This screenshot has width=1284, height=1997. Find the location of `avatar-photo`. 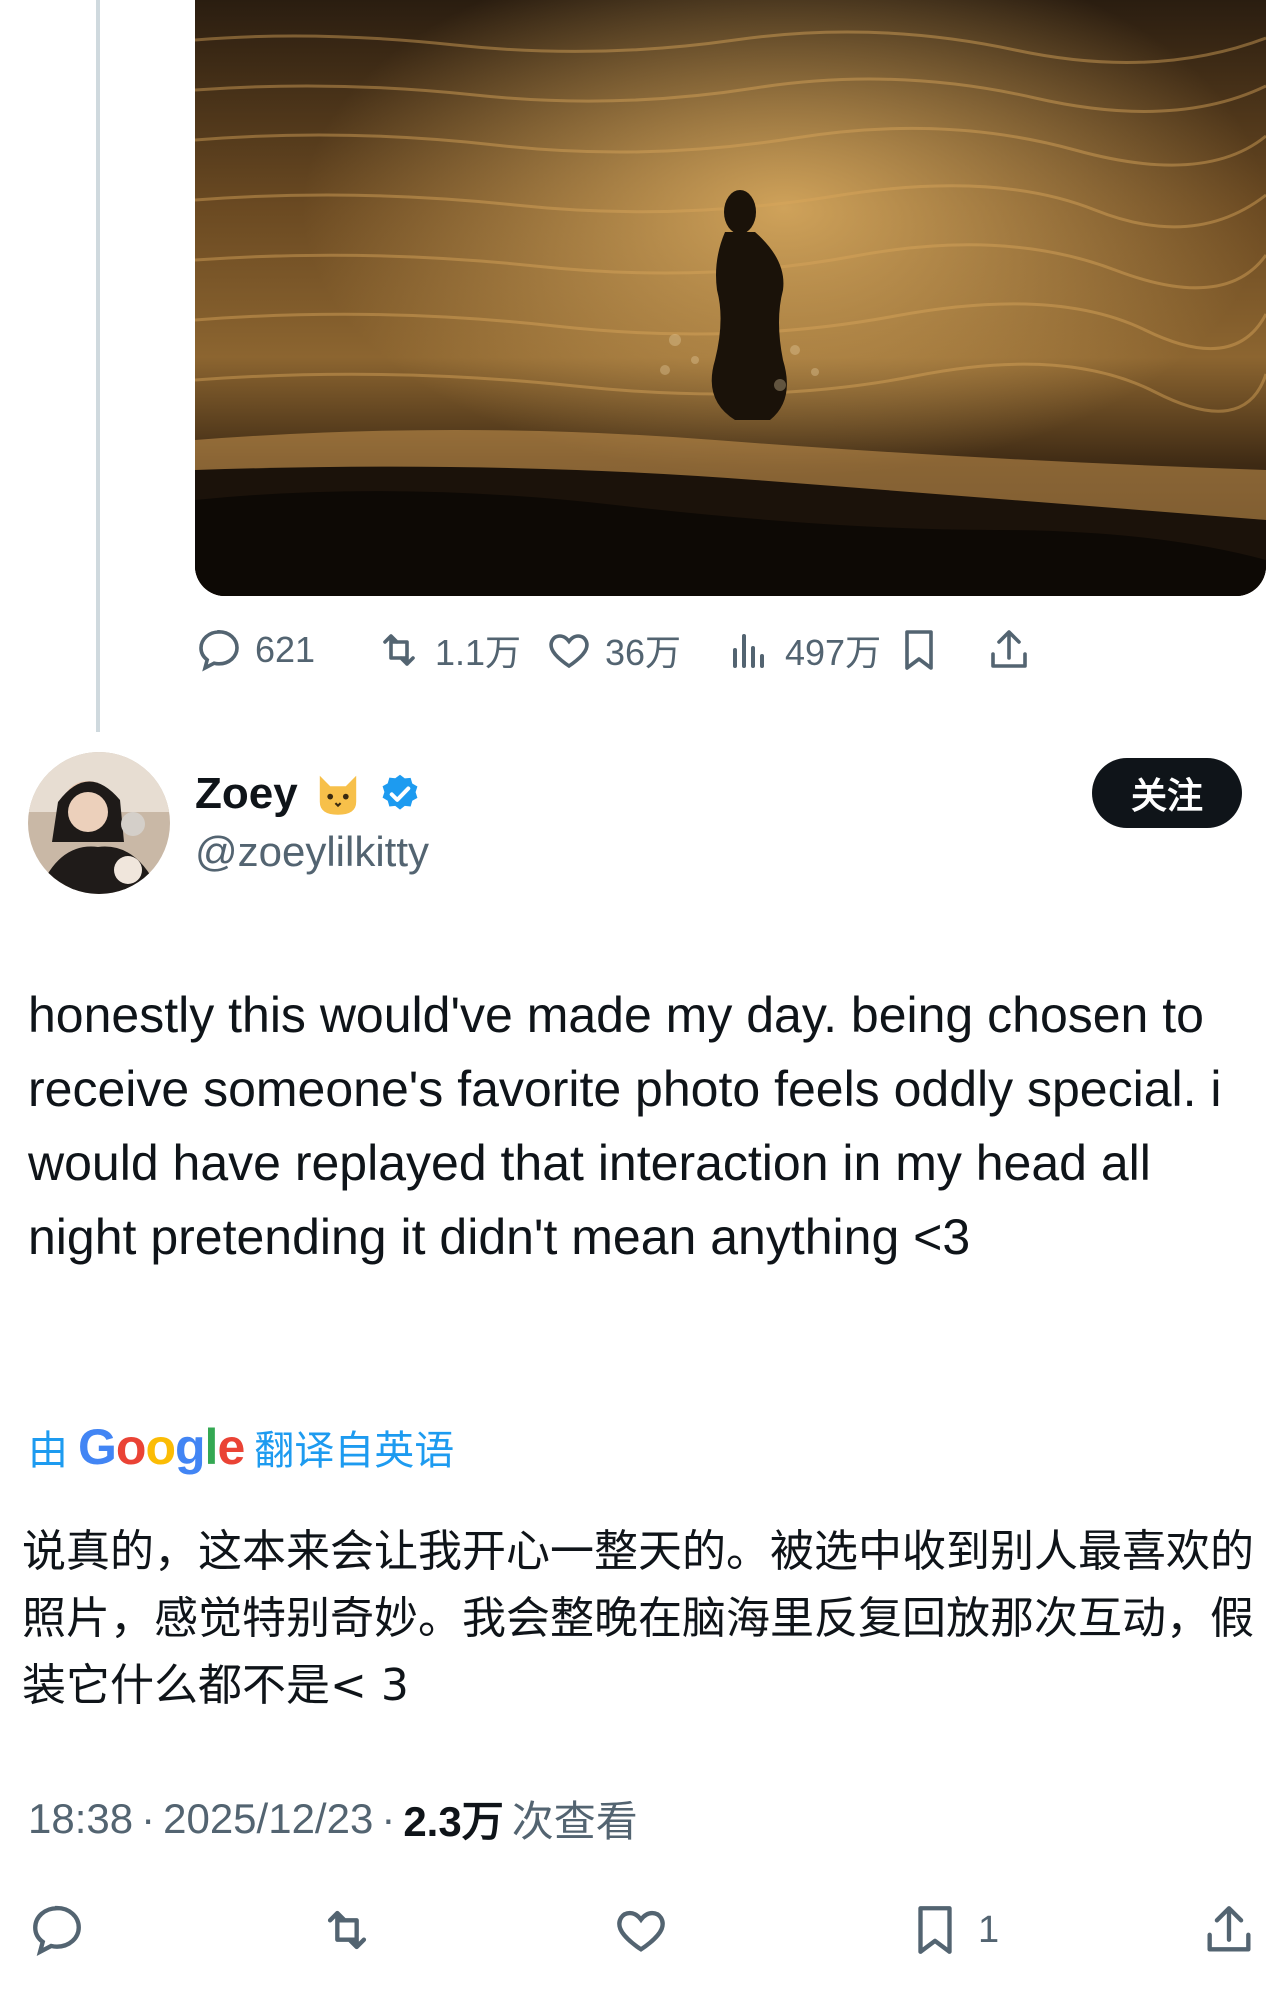

avatar-photo is located at coordinates (99, 823).